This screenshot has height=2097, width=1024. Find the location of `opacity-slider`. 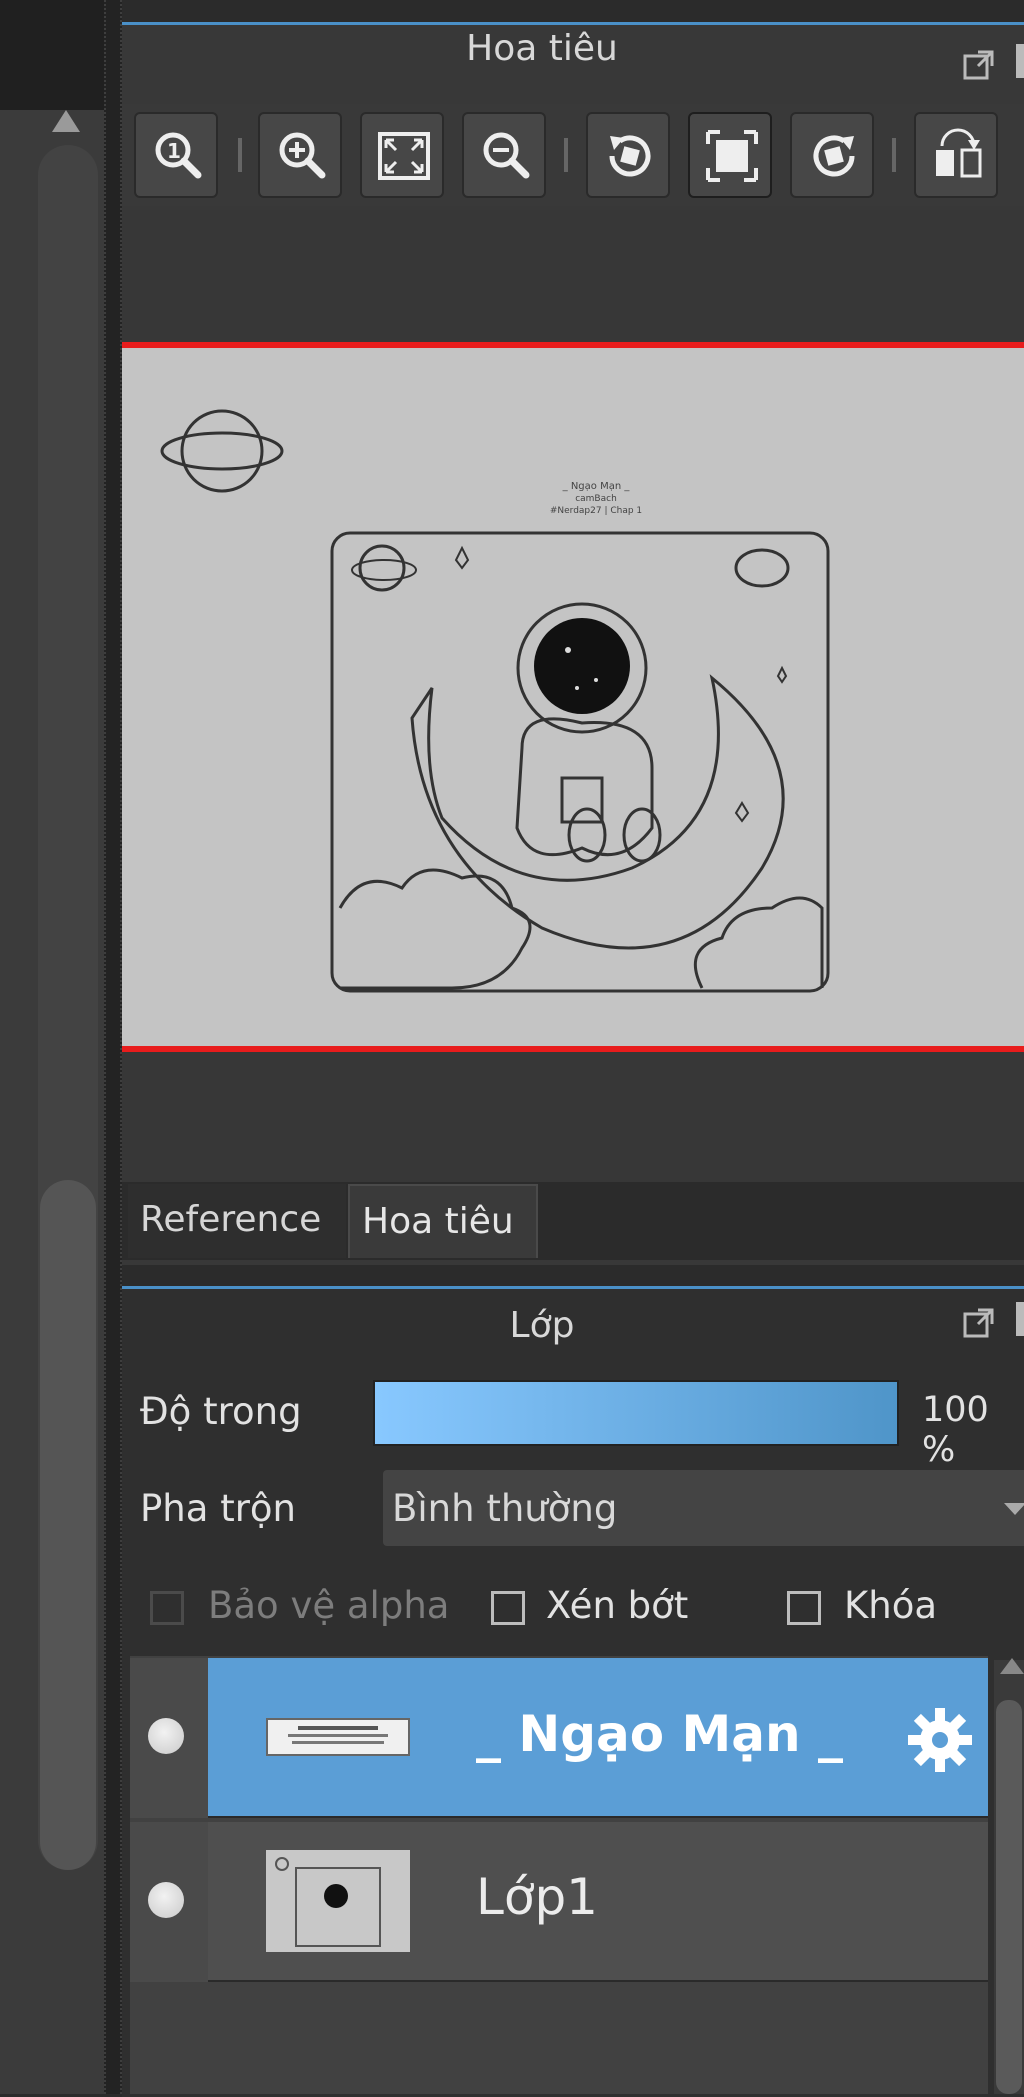

opacity-slider is located at coordinates (636, 1413).